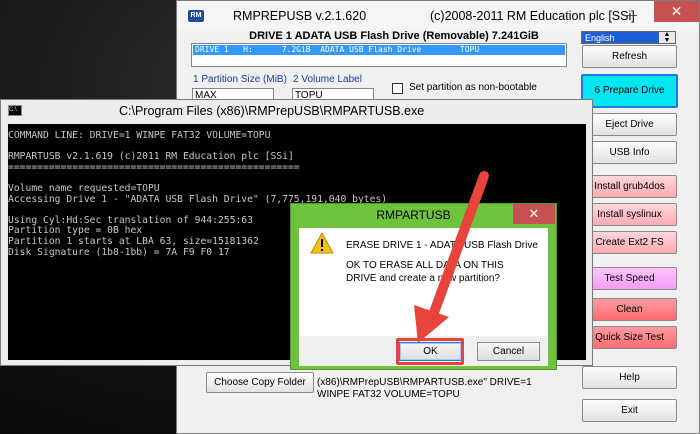 Image resolution: width=700 pixels, height=434 pixels. Describe the element at coordinates (430, 351) in the screenshot. I see `ok-highlight-box` at that location.